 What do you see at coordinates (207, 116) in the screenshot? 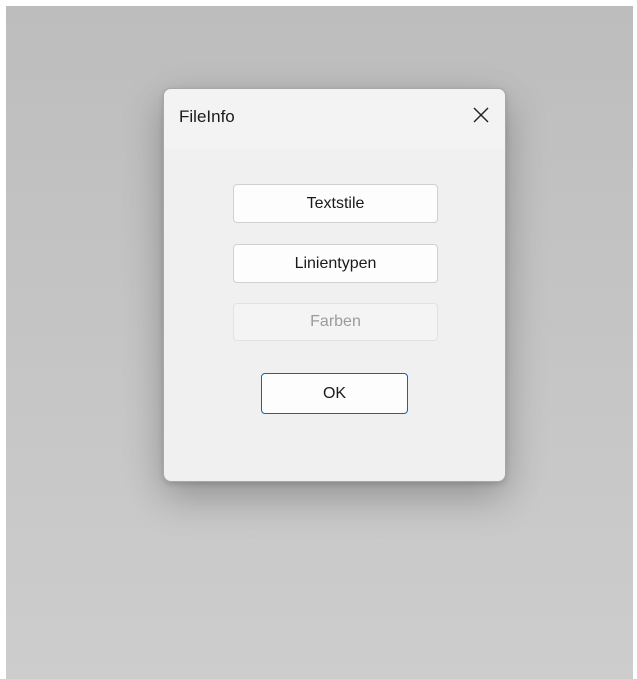
I see `dialog-title: FileInfo` at bounding box center [207, 116].